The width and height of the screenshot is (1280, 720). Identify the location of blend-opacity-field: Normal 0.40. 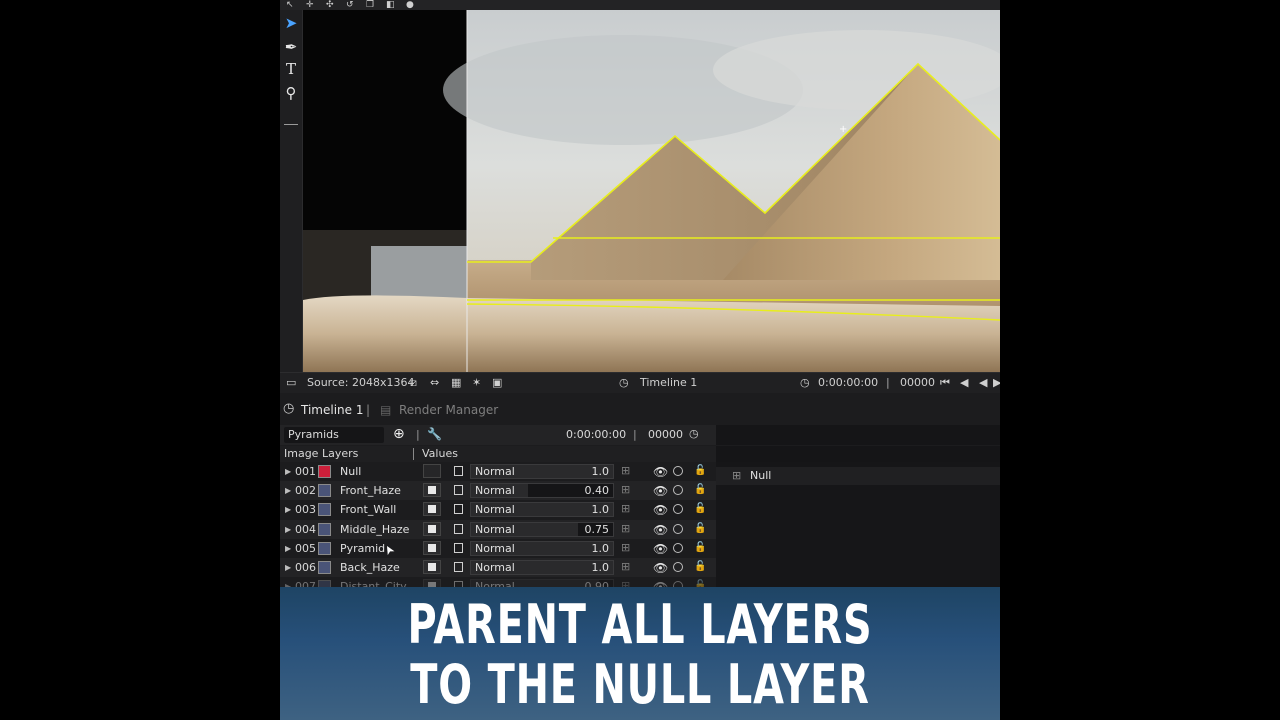
(542, 491).